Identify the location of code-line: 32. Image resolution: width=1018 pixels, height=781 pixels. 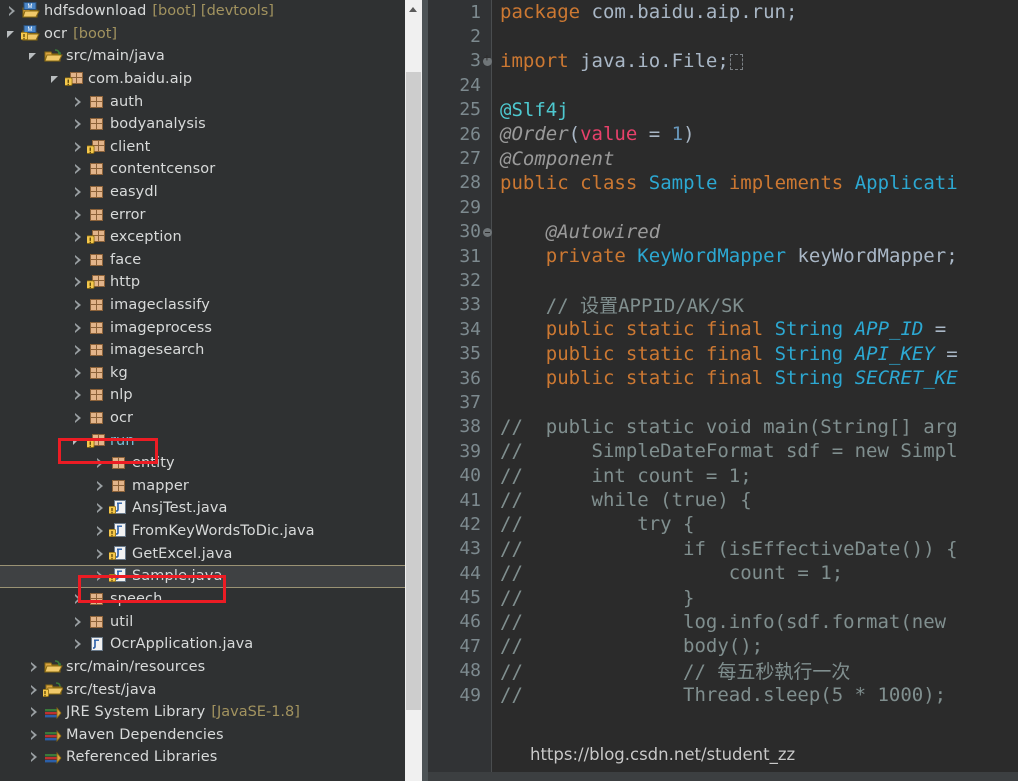
(723, 280).